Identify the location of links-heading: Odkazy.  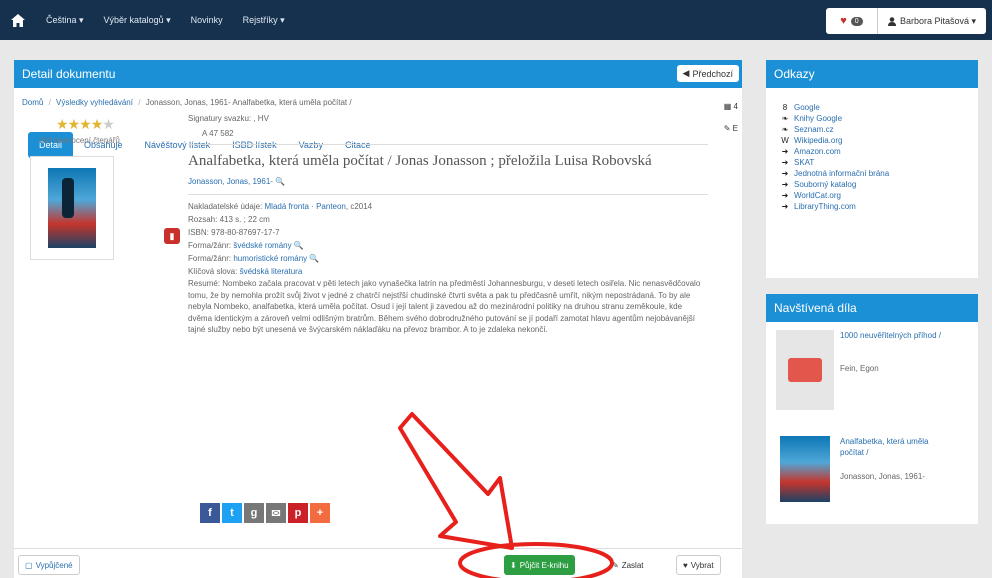
(872, 74).